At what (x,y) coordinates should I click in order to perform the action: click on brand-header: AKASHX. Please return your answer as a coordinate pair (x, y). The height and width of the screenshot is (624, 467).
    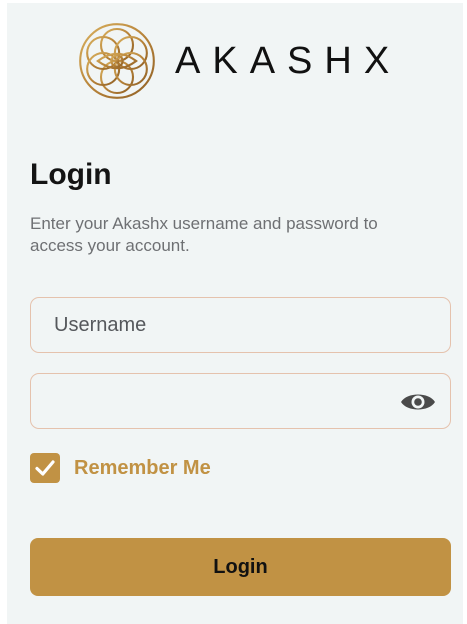
    Looking at the image, I should click on (239, 61).